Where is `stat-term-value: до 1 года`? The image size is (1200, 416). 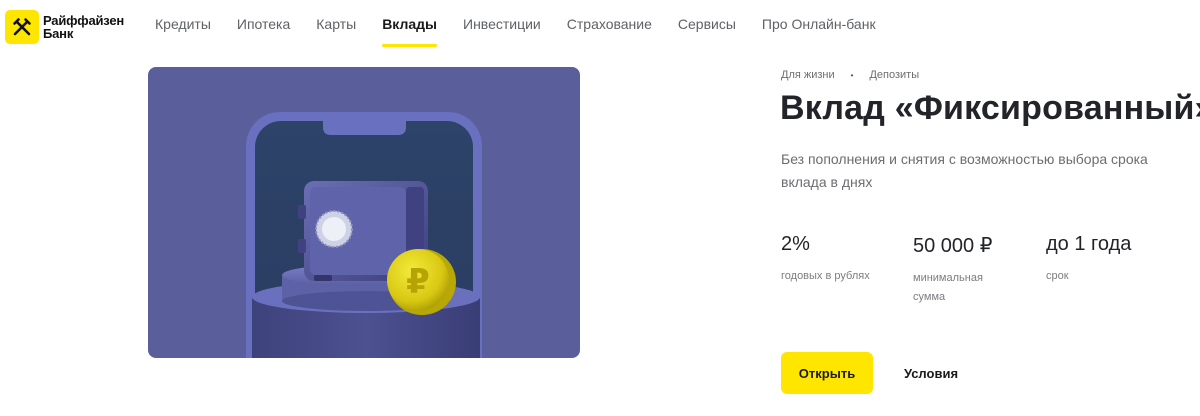 stat-term-value: до 1 года is located at coordinates (1089, 244).